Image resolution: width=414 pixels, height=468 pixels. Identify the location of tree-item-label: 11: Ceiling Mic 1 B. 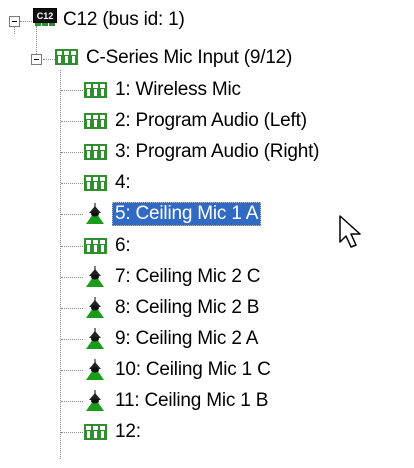
(192, 400).